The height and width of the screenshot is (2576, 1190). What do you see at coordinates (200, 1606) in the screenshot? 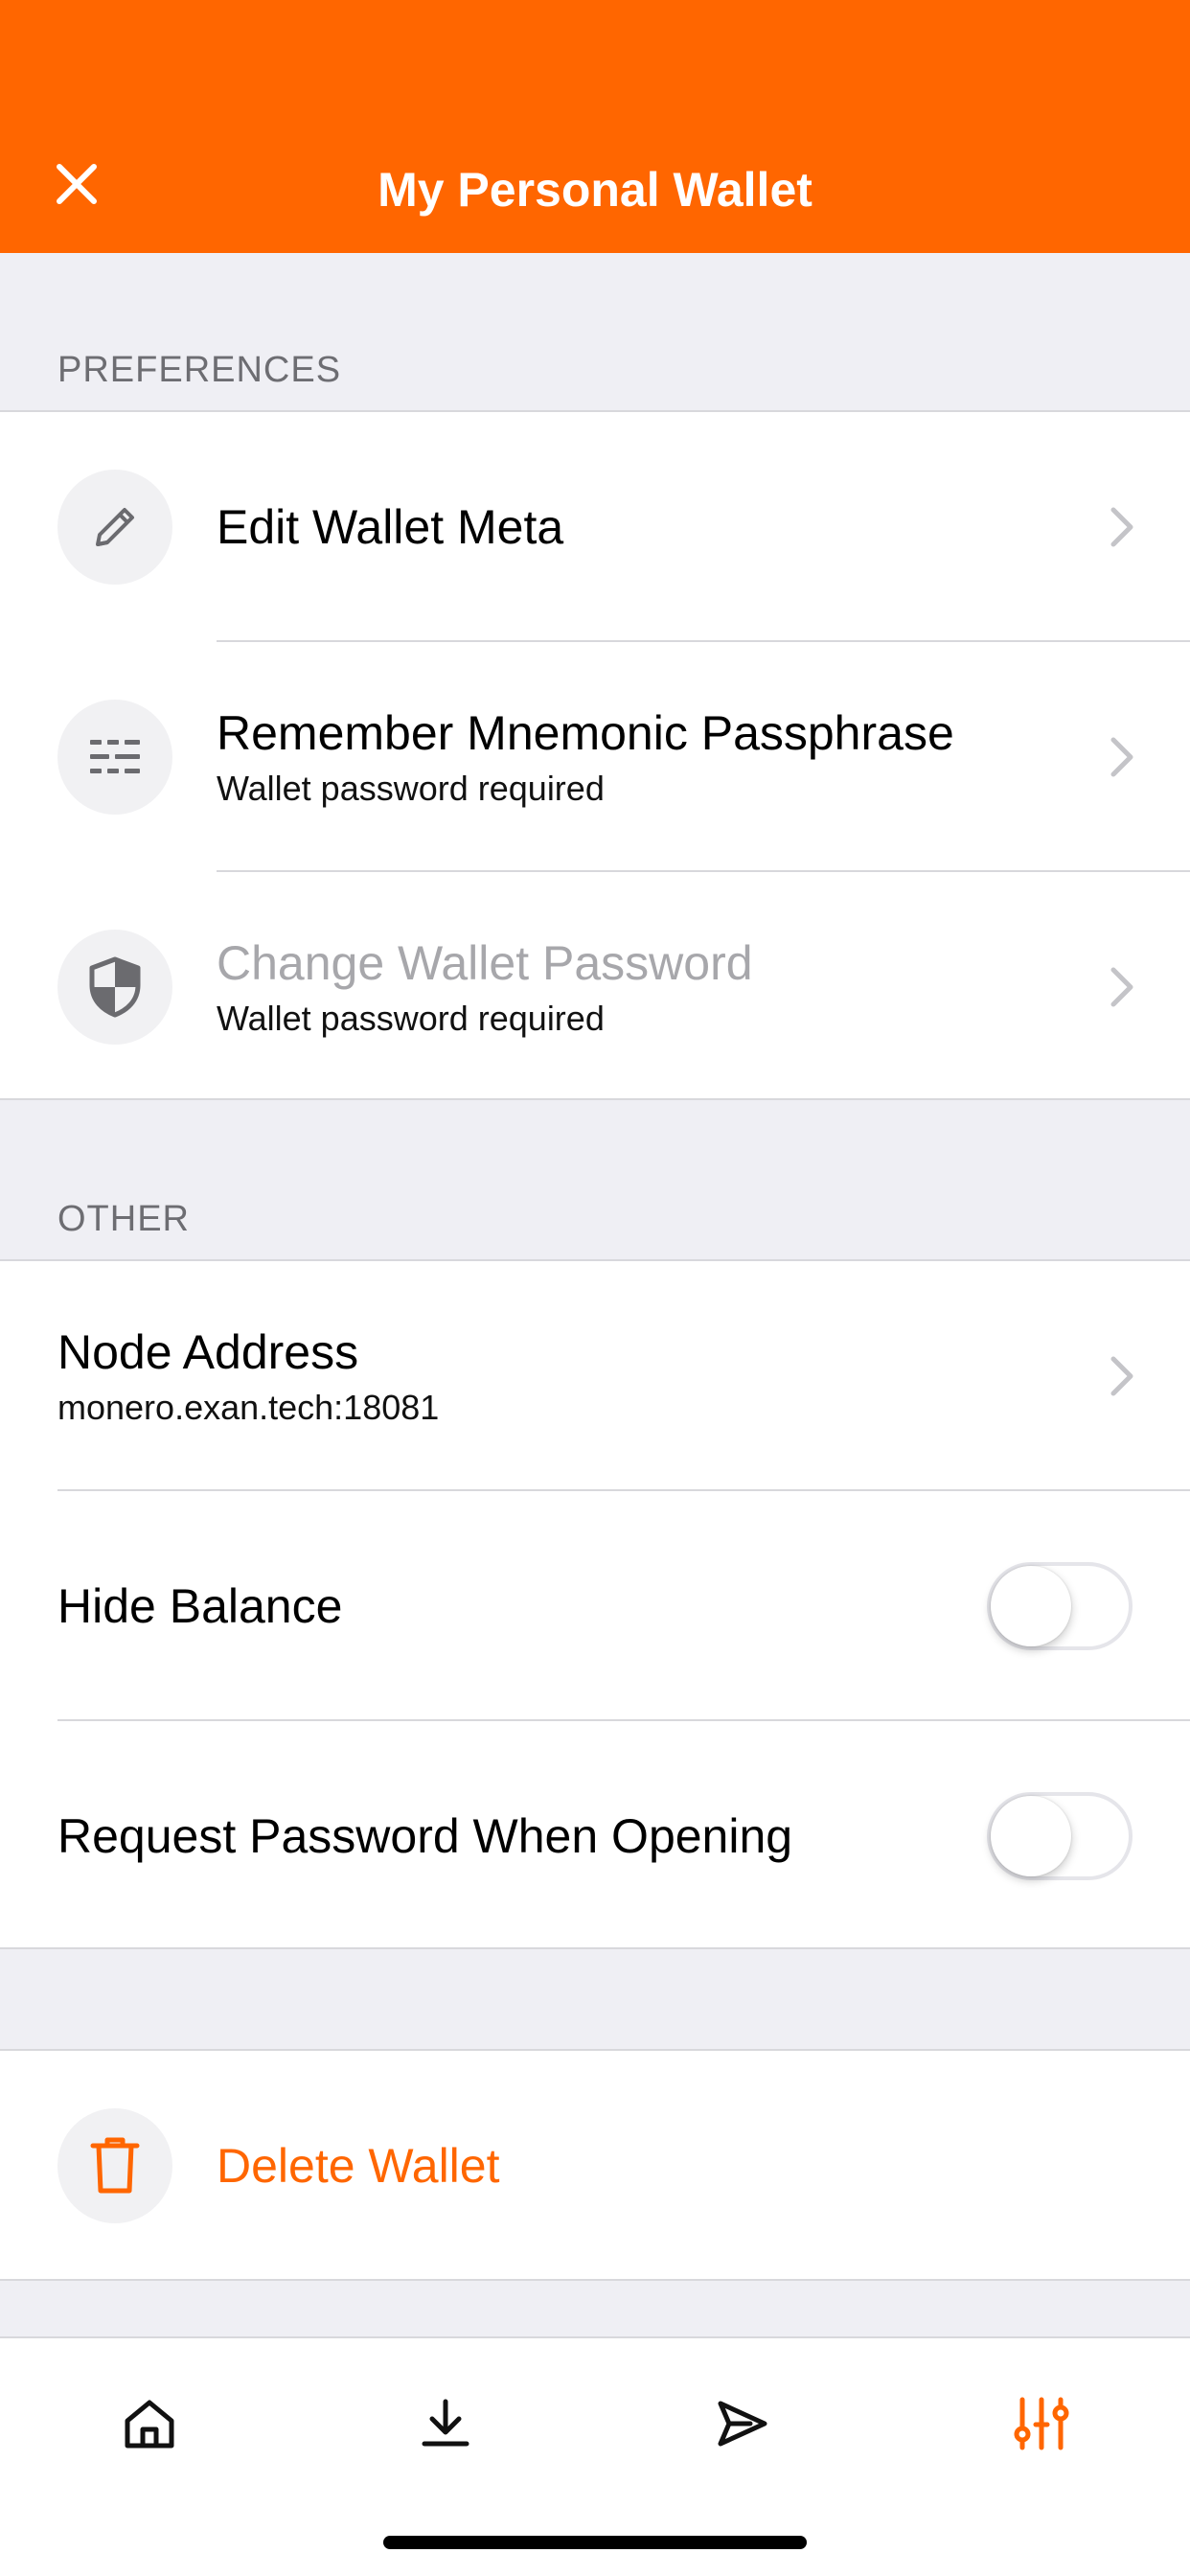
I see `hide-balance-label: Hide Balance` at bounding box center [200, 1606].